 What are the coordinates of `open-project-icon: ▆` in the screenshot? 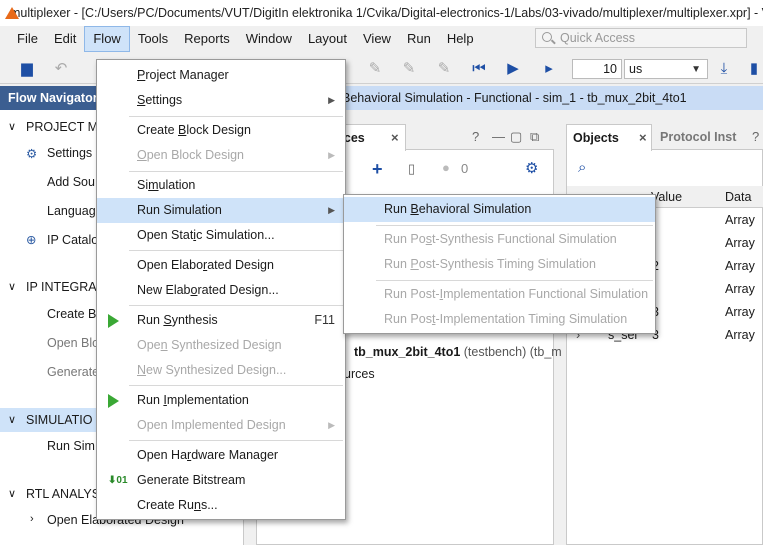 It's located at (27, 69).